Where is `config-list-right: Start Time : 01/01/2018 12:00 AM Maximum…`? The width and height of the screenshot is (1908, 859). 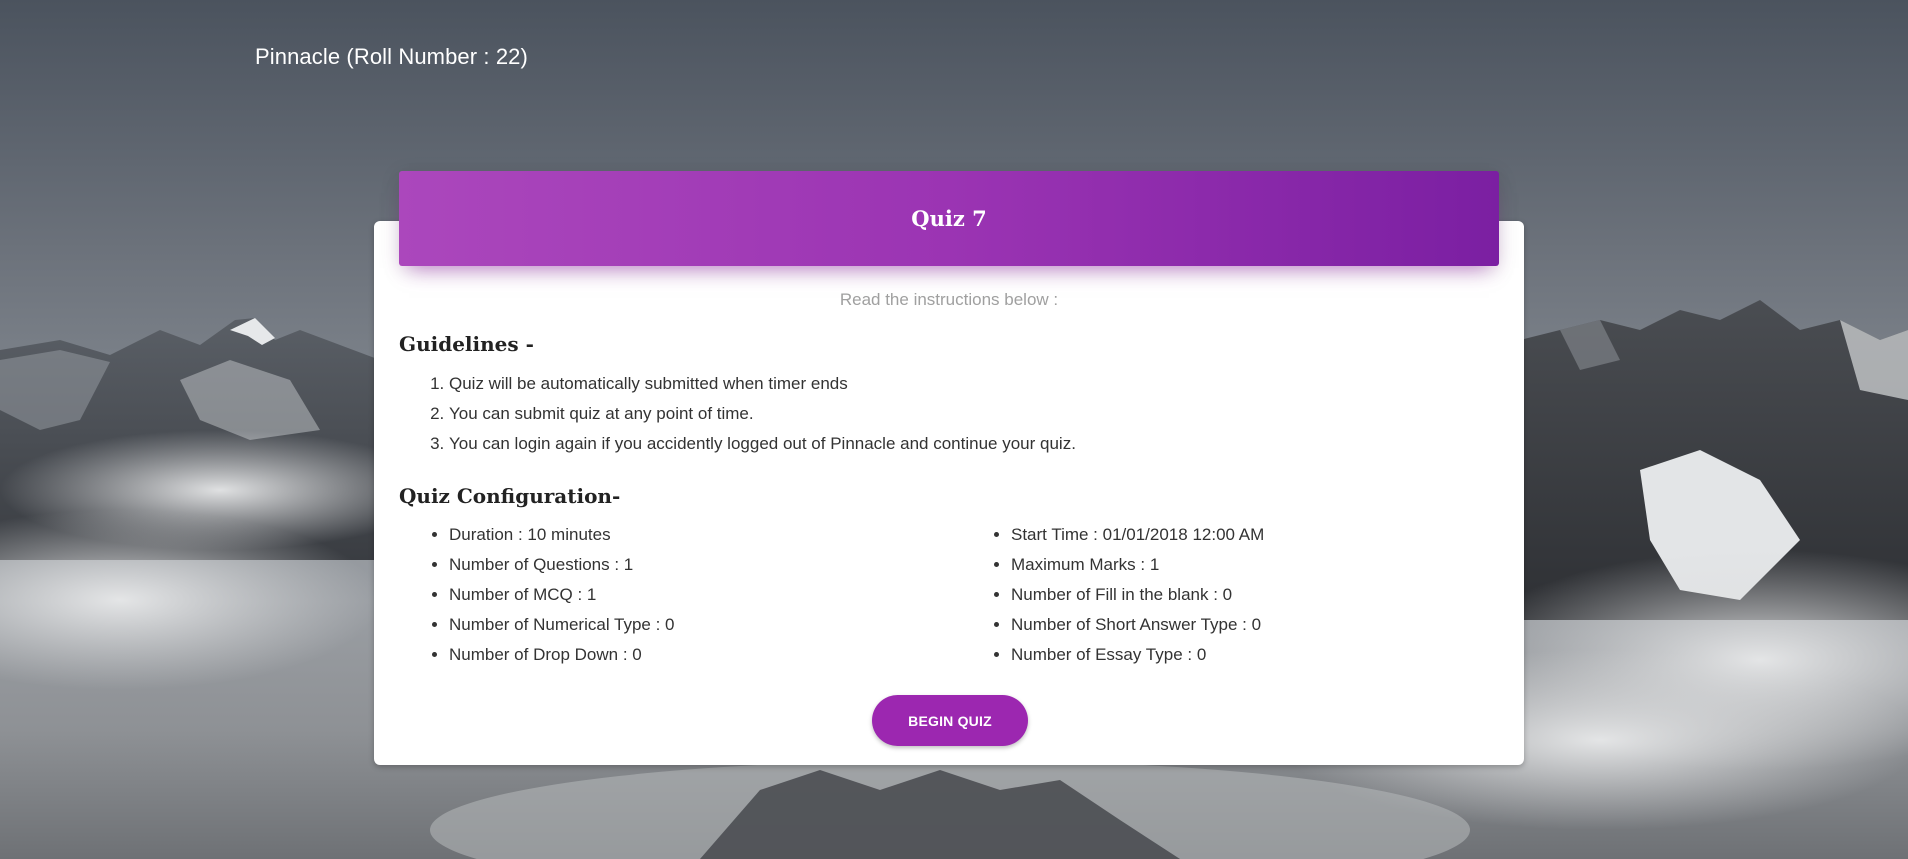
config-list-right: Start Time : 01/01/2018 12:00 AM Maximum… is located at coordinates (1112, 595).